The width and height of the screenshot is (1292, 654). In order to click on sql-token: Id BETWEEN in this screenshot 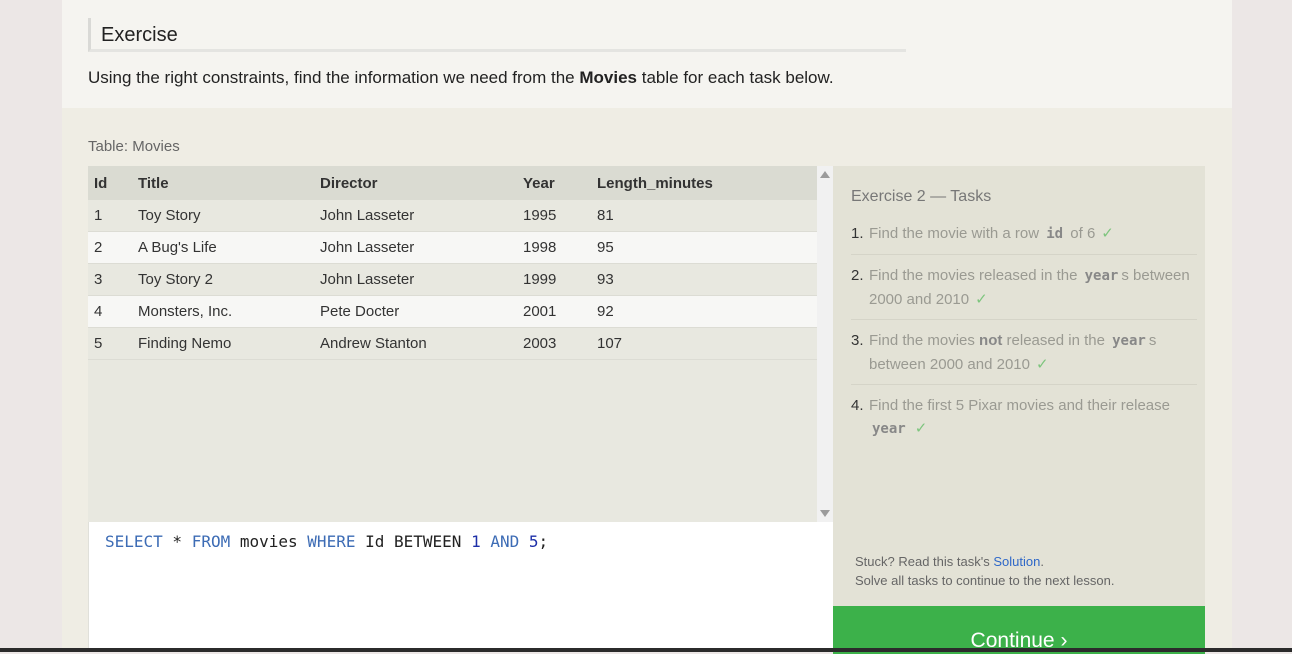, I will do `click(413, 541)`.